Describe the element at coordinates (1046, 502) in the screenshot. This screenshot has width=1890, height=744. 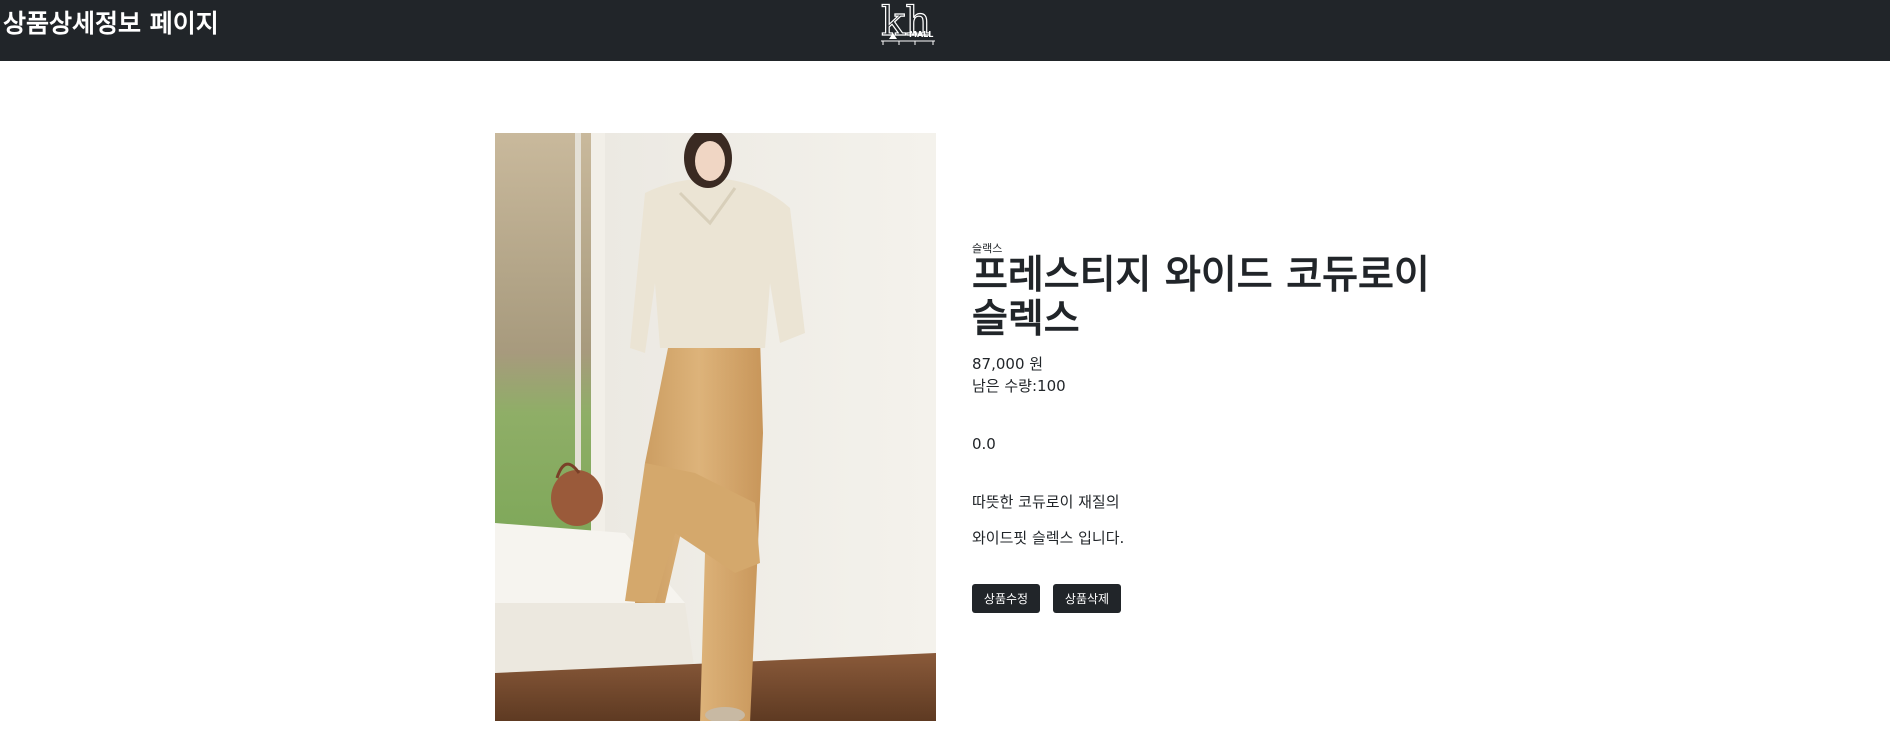
I see `product-description-line1: 따뜻한 코듀로이 재질의` at that location.